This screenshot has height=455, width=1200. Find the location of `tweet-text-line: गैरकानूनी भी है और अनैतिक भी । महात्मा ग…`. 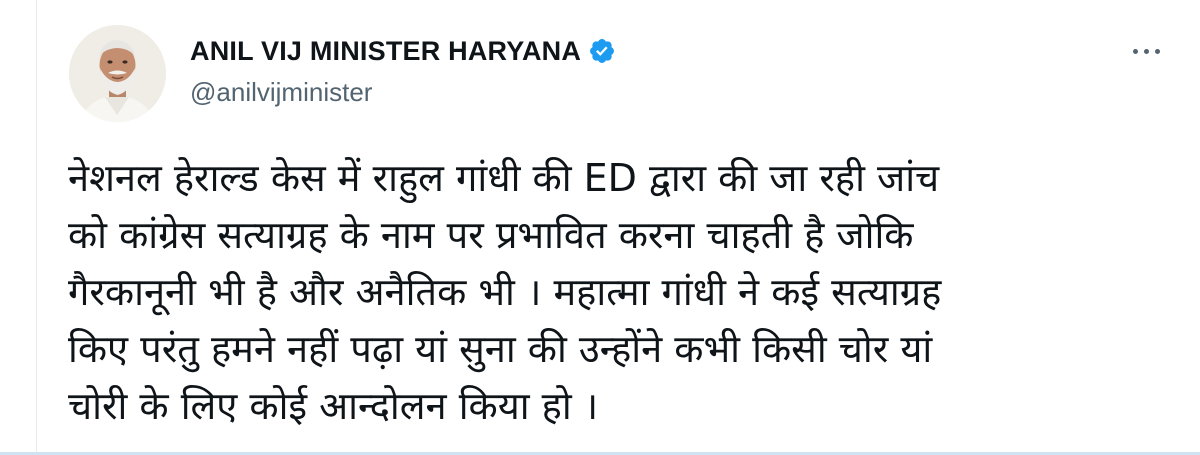

tweet-text-line: गैरकानूनी भी है और अनैतिक भी । महात्मा ग… is located at coordinates (505, 292).